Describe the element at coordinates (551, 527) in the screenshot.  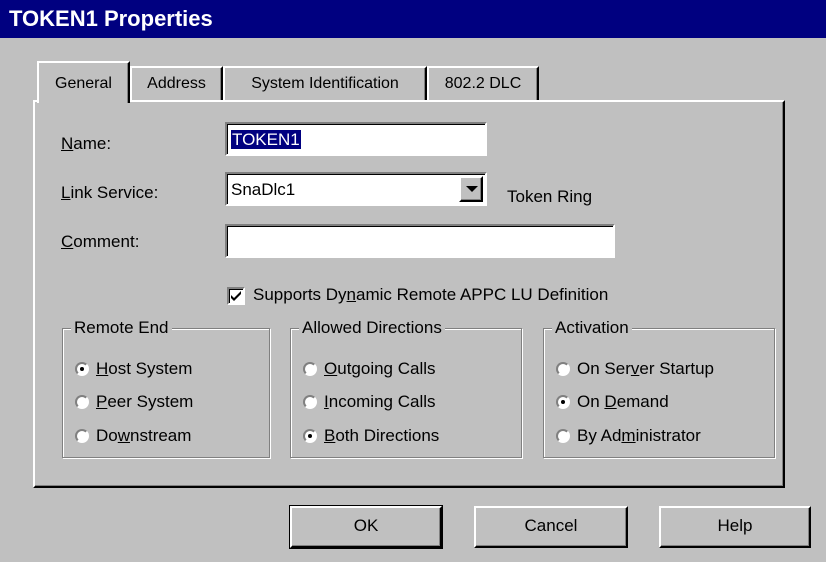
I see `cancel-button: Cancel` at that location.